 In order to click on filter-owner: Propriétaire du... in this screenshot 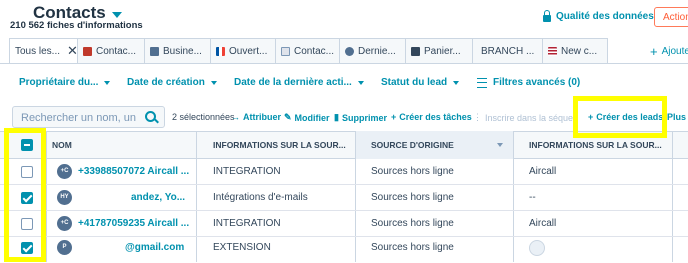, I will do `click(65, 82)`.